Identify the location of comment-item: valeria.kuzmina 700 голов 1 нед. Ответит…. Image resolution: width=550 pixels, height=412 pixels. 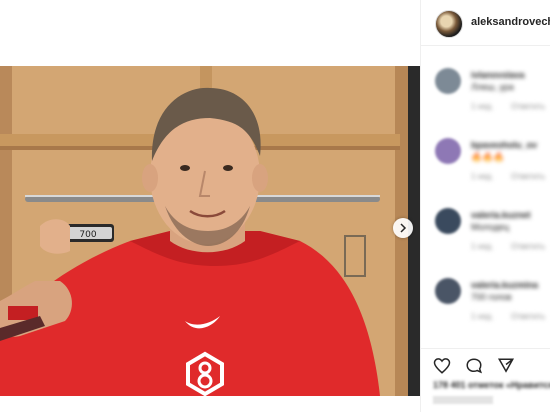
(485, 310).